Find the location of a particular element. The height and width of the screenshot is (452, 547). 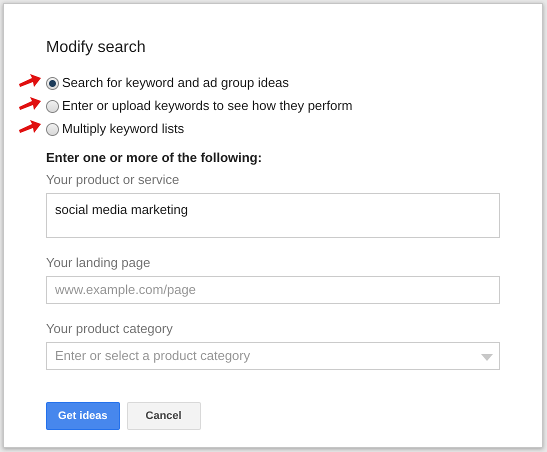

section-heading: Enter one or more of the following: is located at coordinates (154, 158).